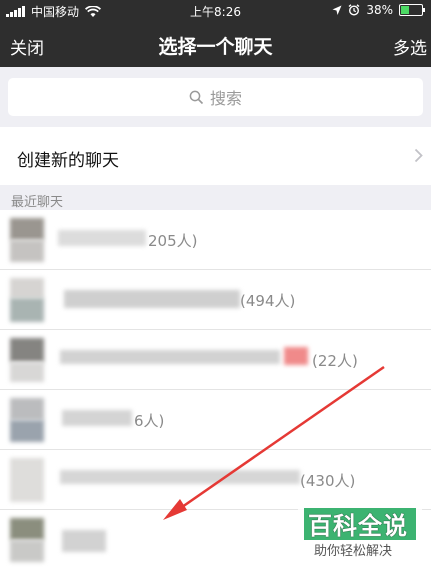 The image size is (431, 569). Describe the element at coordinates (410, 46) in the screenshot. I see `multi-select-button: 多选` at that location.